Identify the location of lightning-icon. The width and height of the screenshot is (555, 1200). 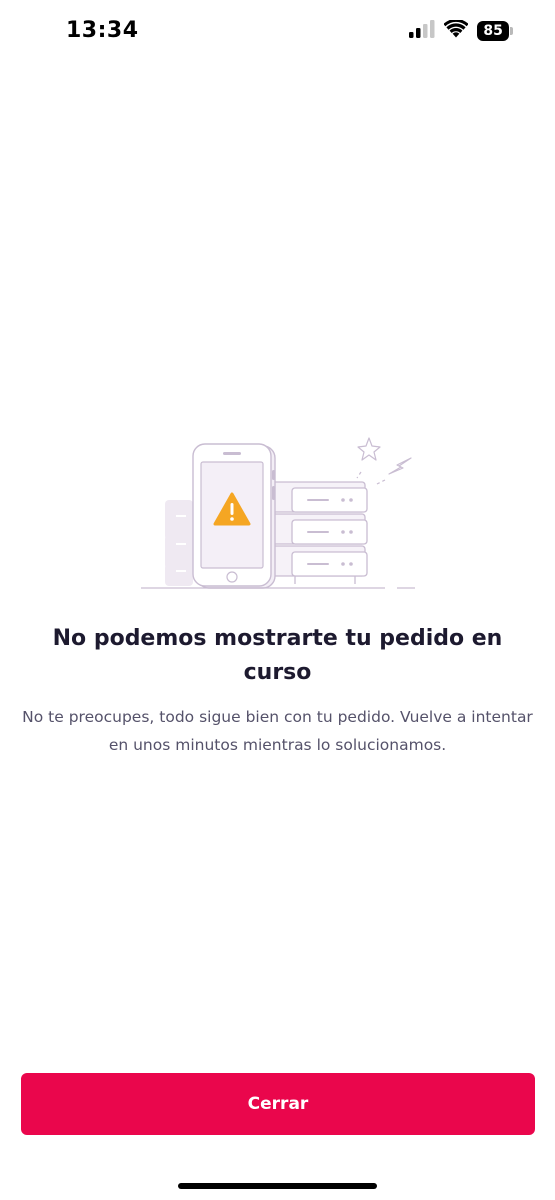
(393, 471).